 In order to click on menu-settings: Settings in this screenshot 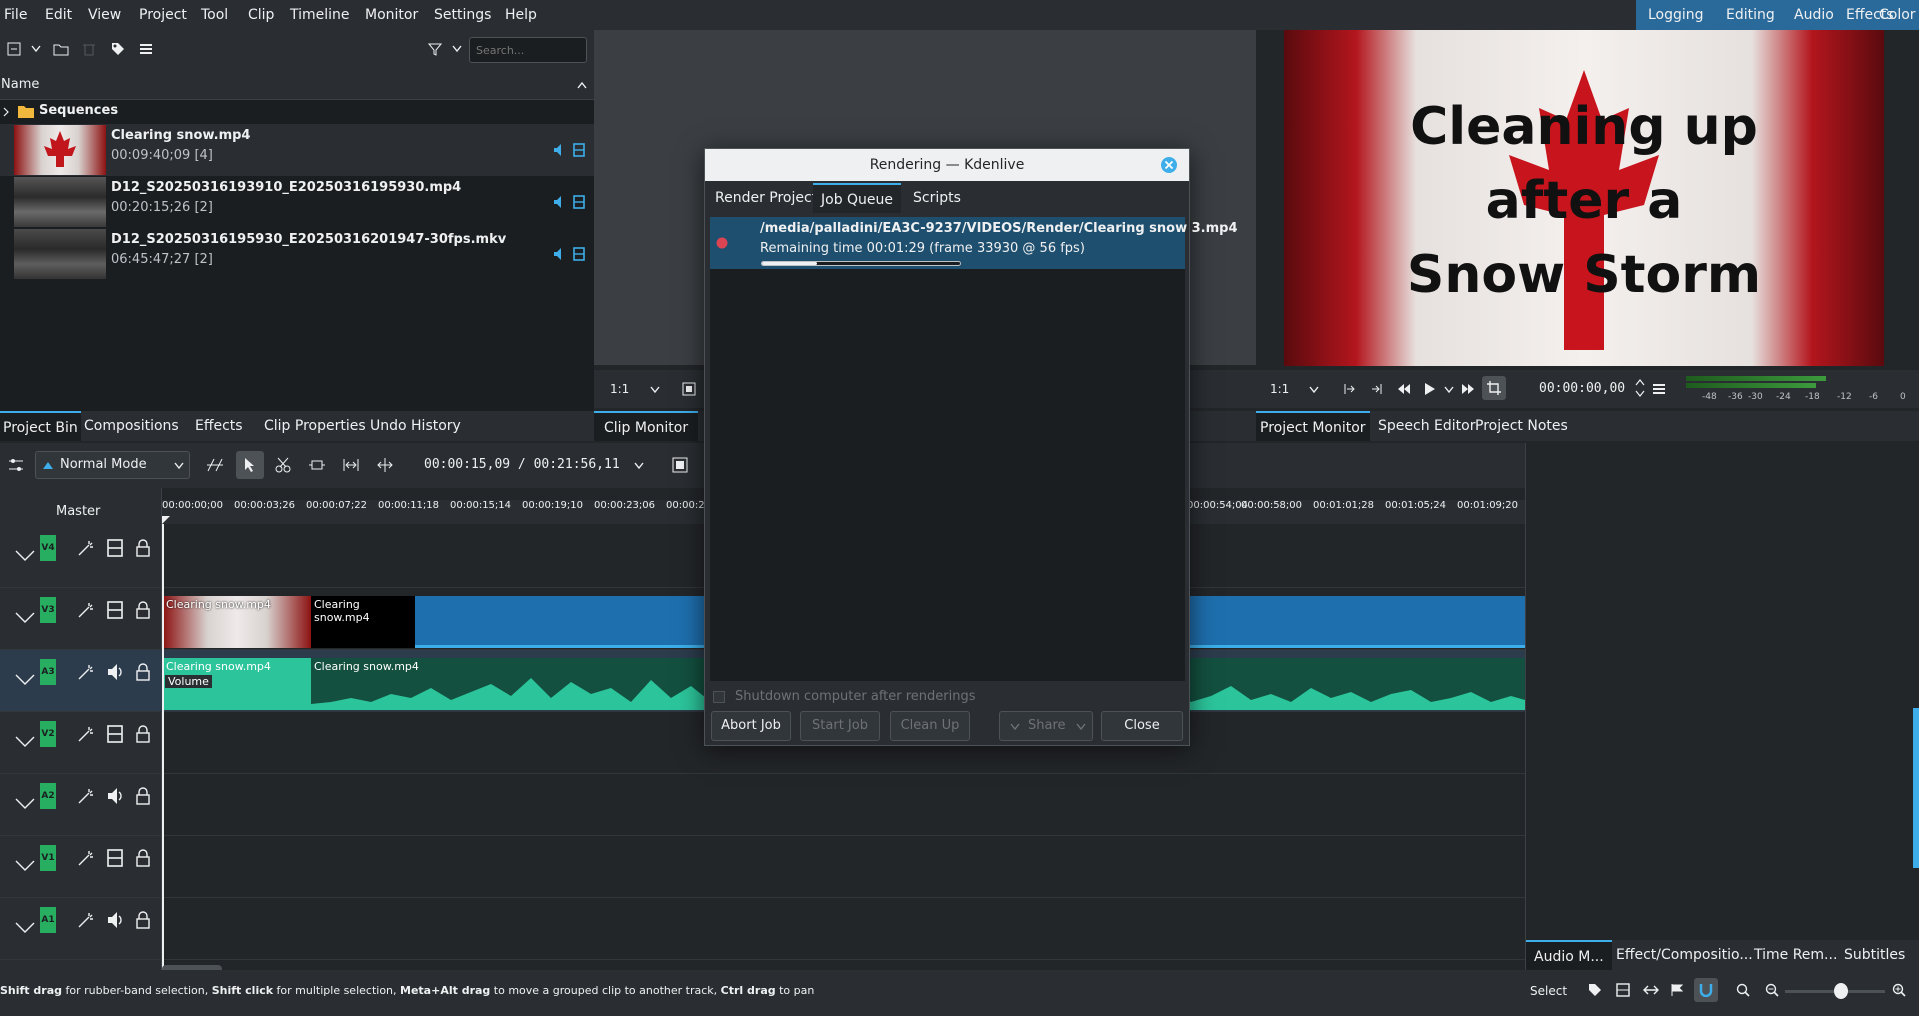, I will do `click(462, 15)`.